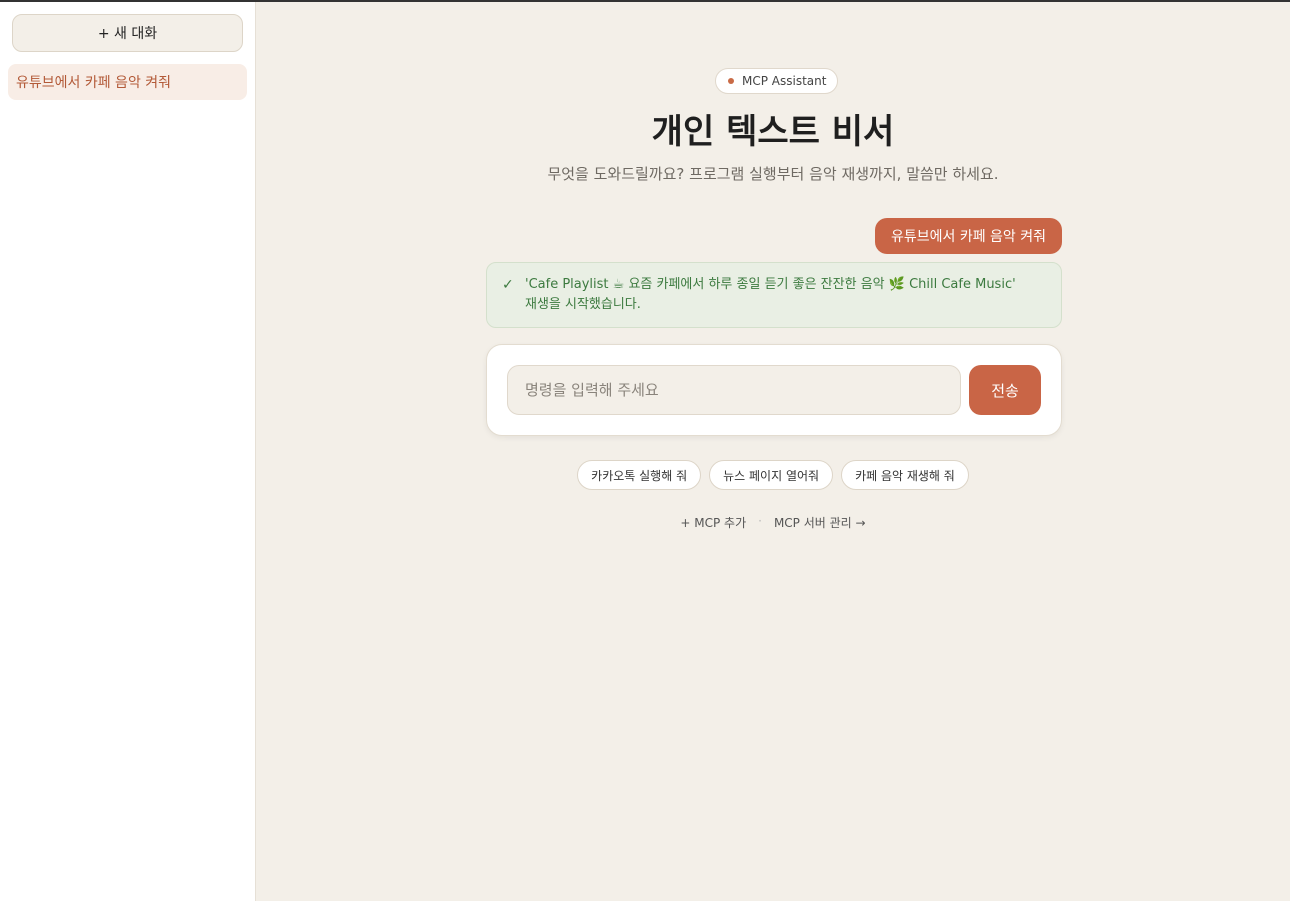  I want to click on suggestion-chip-kakaotalk: 카카오톡 실행해 줘, so click(639, 475).